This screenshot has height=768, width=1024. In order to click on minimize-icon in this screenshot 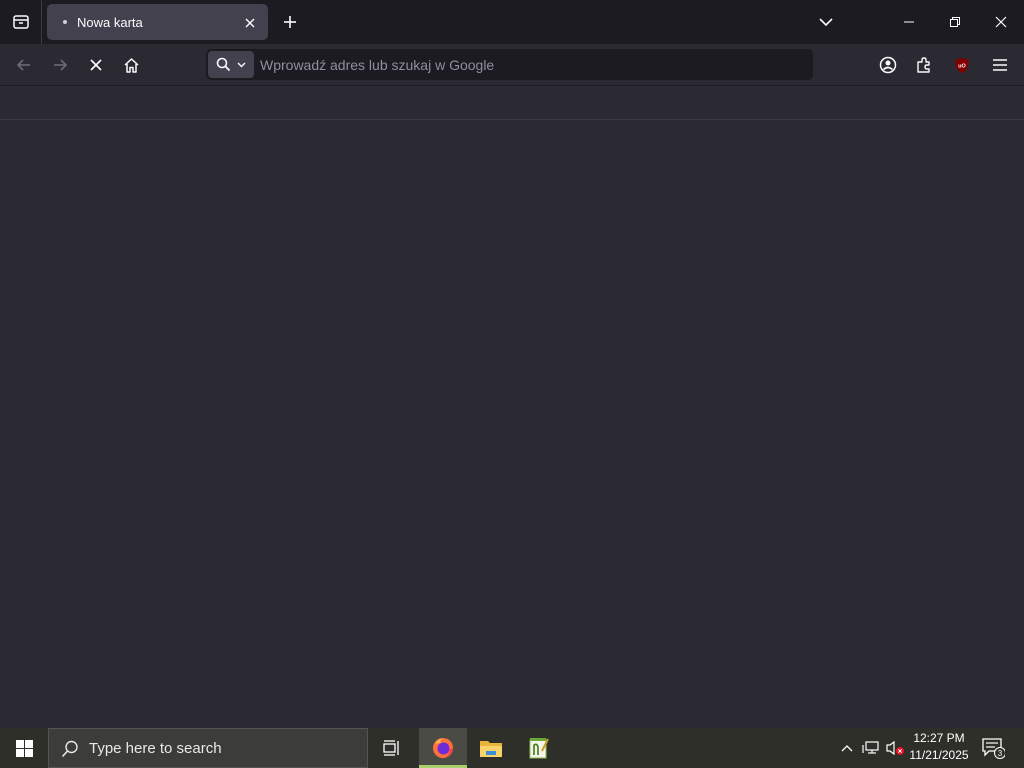, I will do `click(909, 22)`.